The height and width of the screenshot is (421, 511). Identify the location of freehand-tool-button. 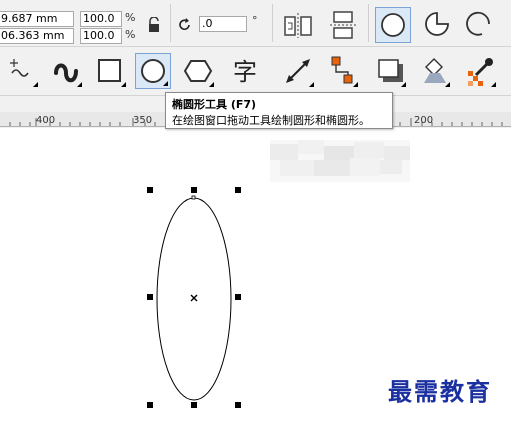
(22, 71).